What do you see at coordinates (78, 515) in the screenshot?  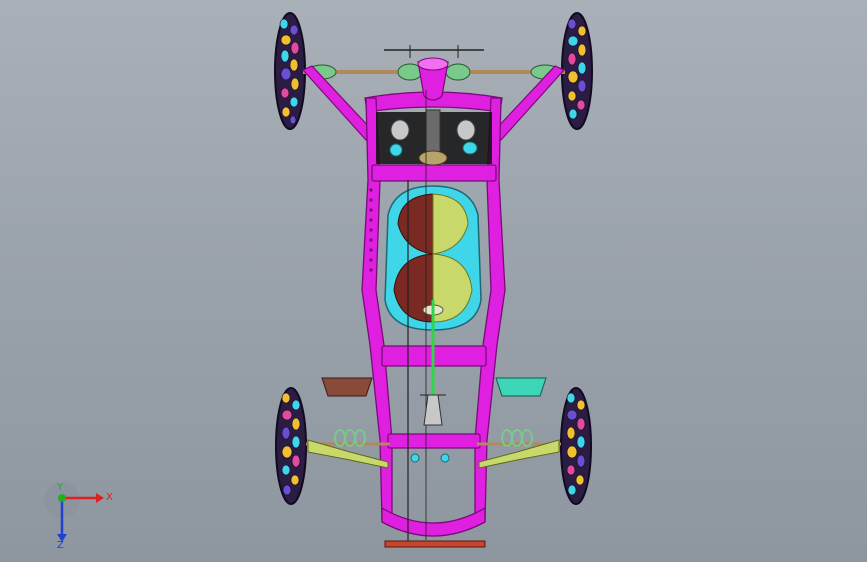 I see `reference-triad: X Y Z` at bounding box center [78, 515].